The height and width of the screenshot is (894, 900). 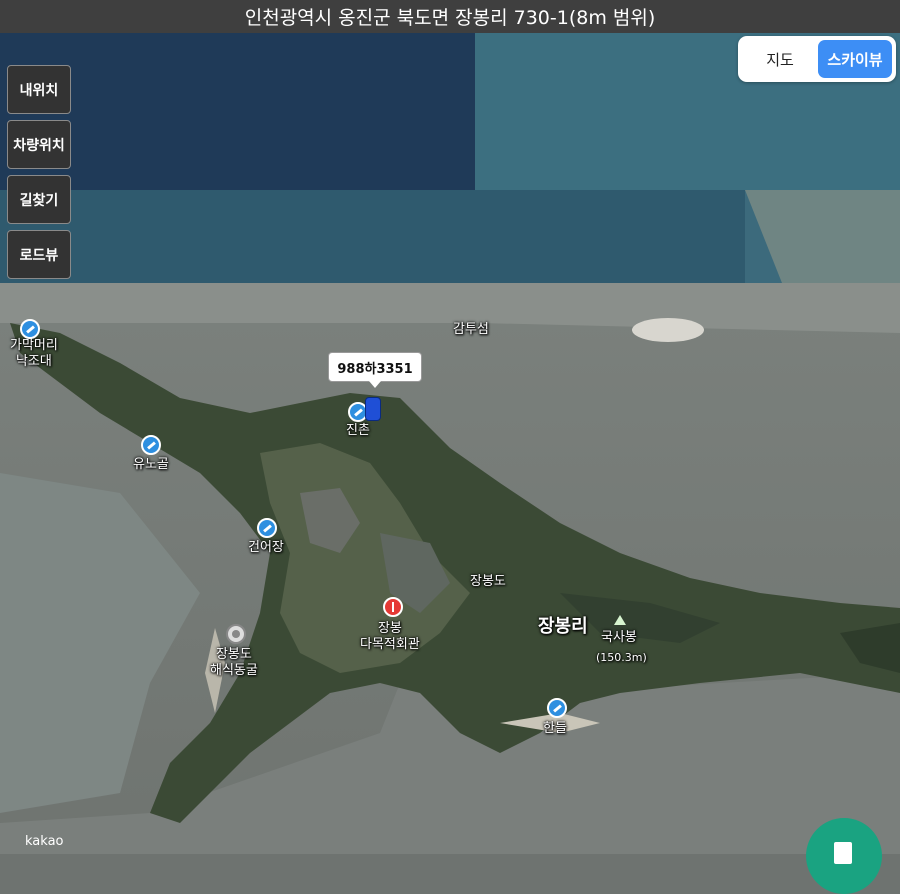 What do you see at coordinates (817, 59) in the screenshot?
I see `map-type-toggle: 지도 스카이뷰` at bounding box center [817, 59].